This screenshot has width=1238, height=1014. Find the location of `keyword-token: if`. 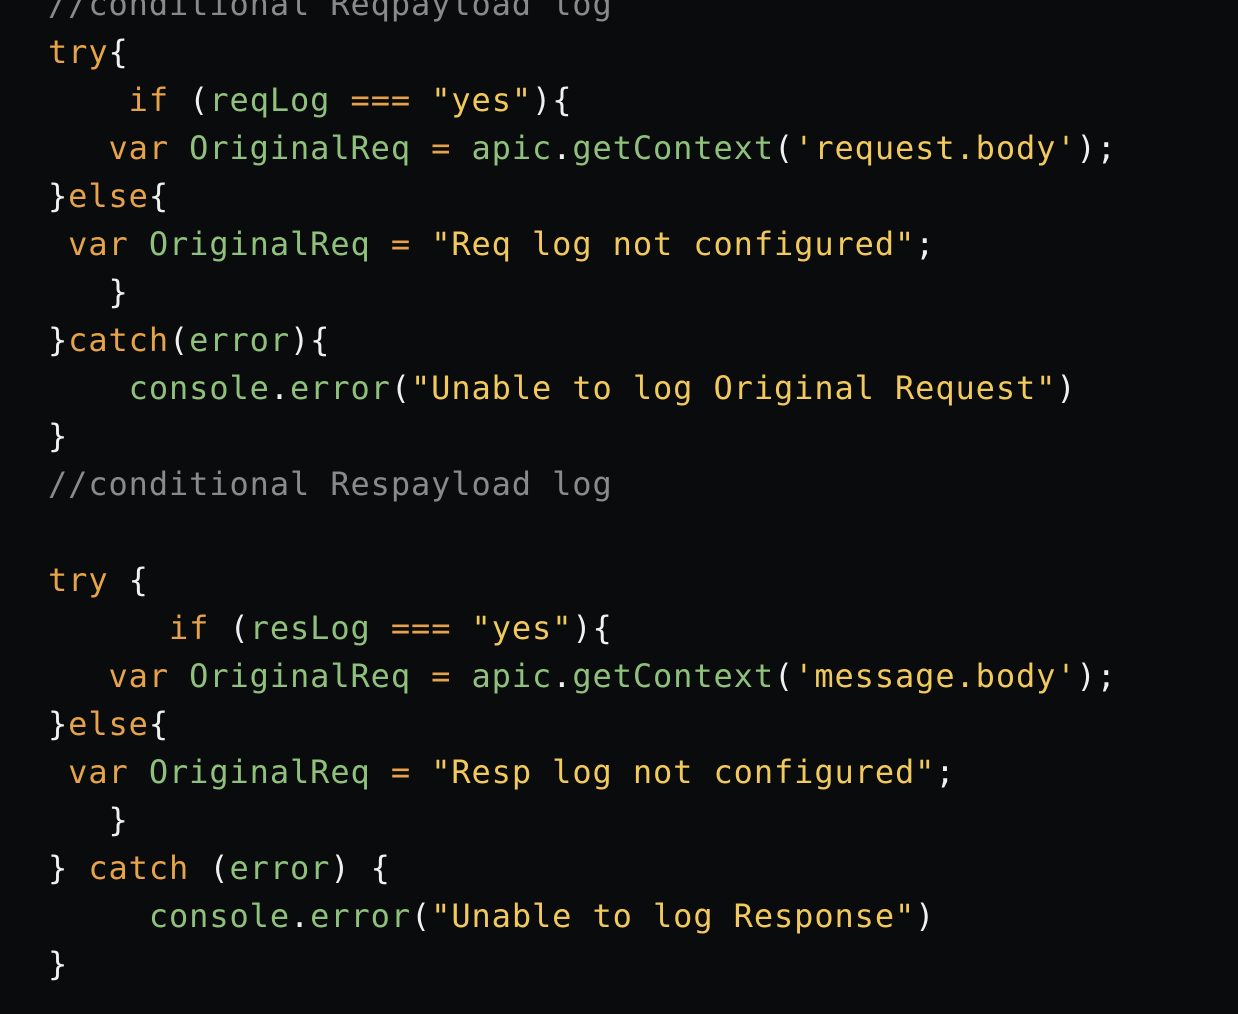

keyword-token: if is located at coordinates (189, 628).